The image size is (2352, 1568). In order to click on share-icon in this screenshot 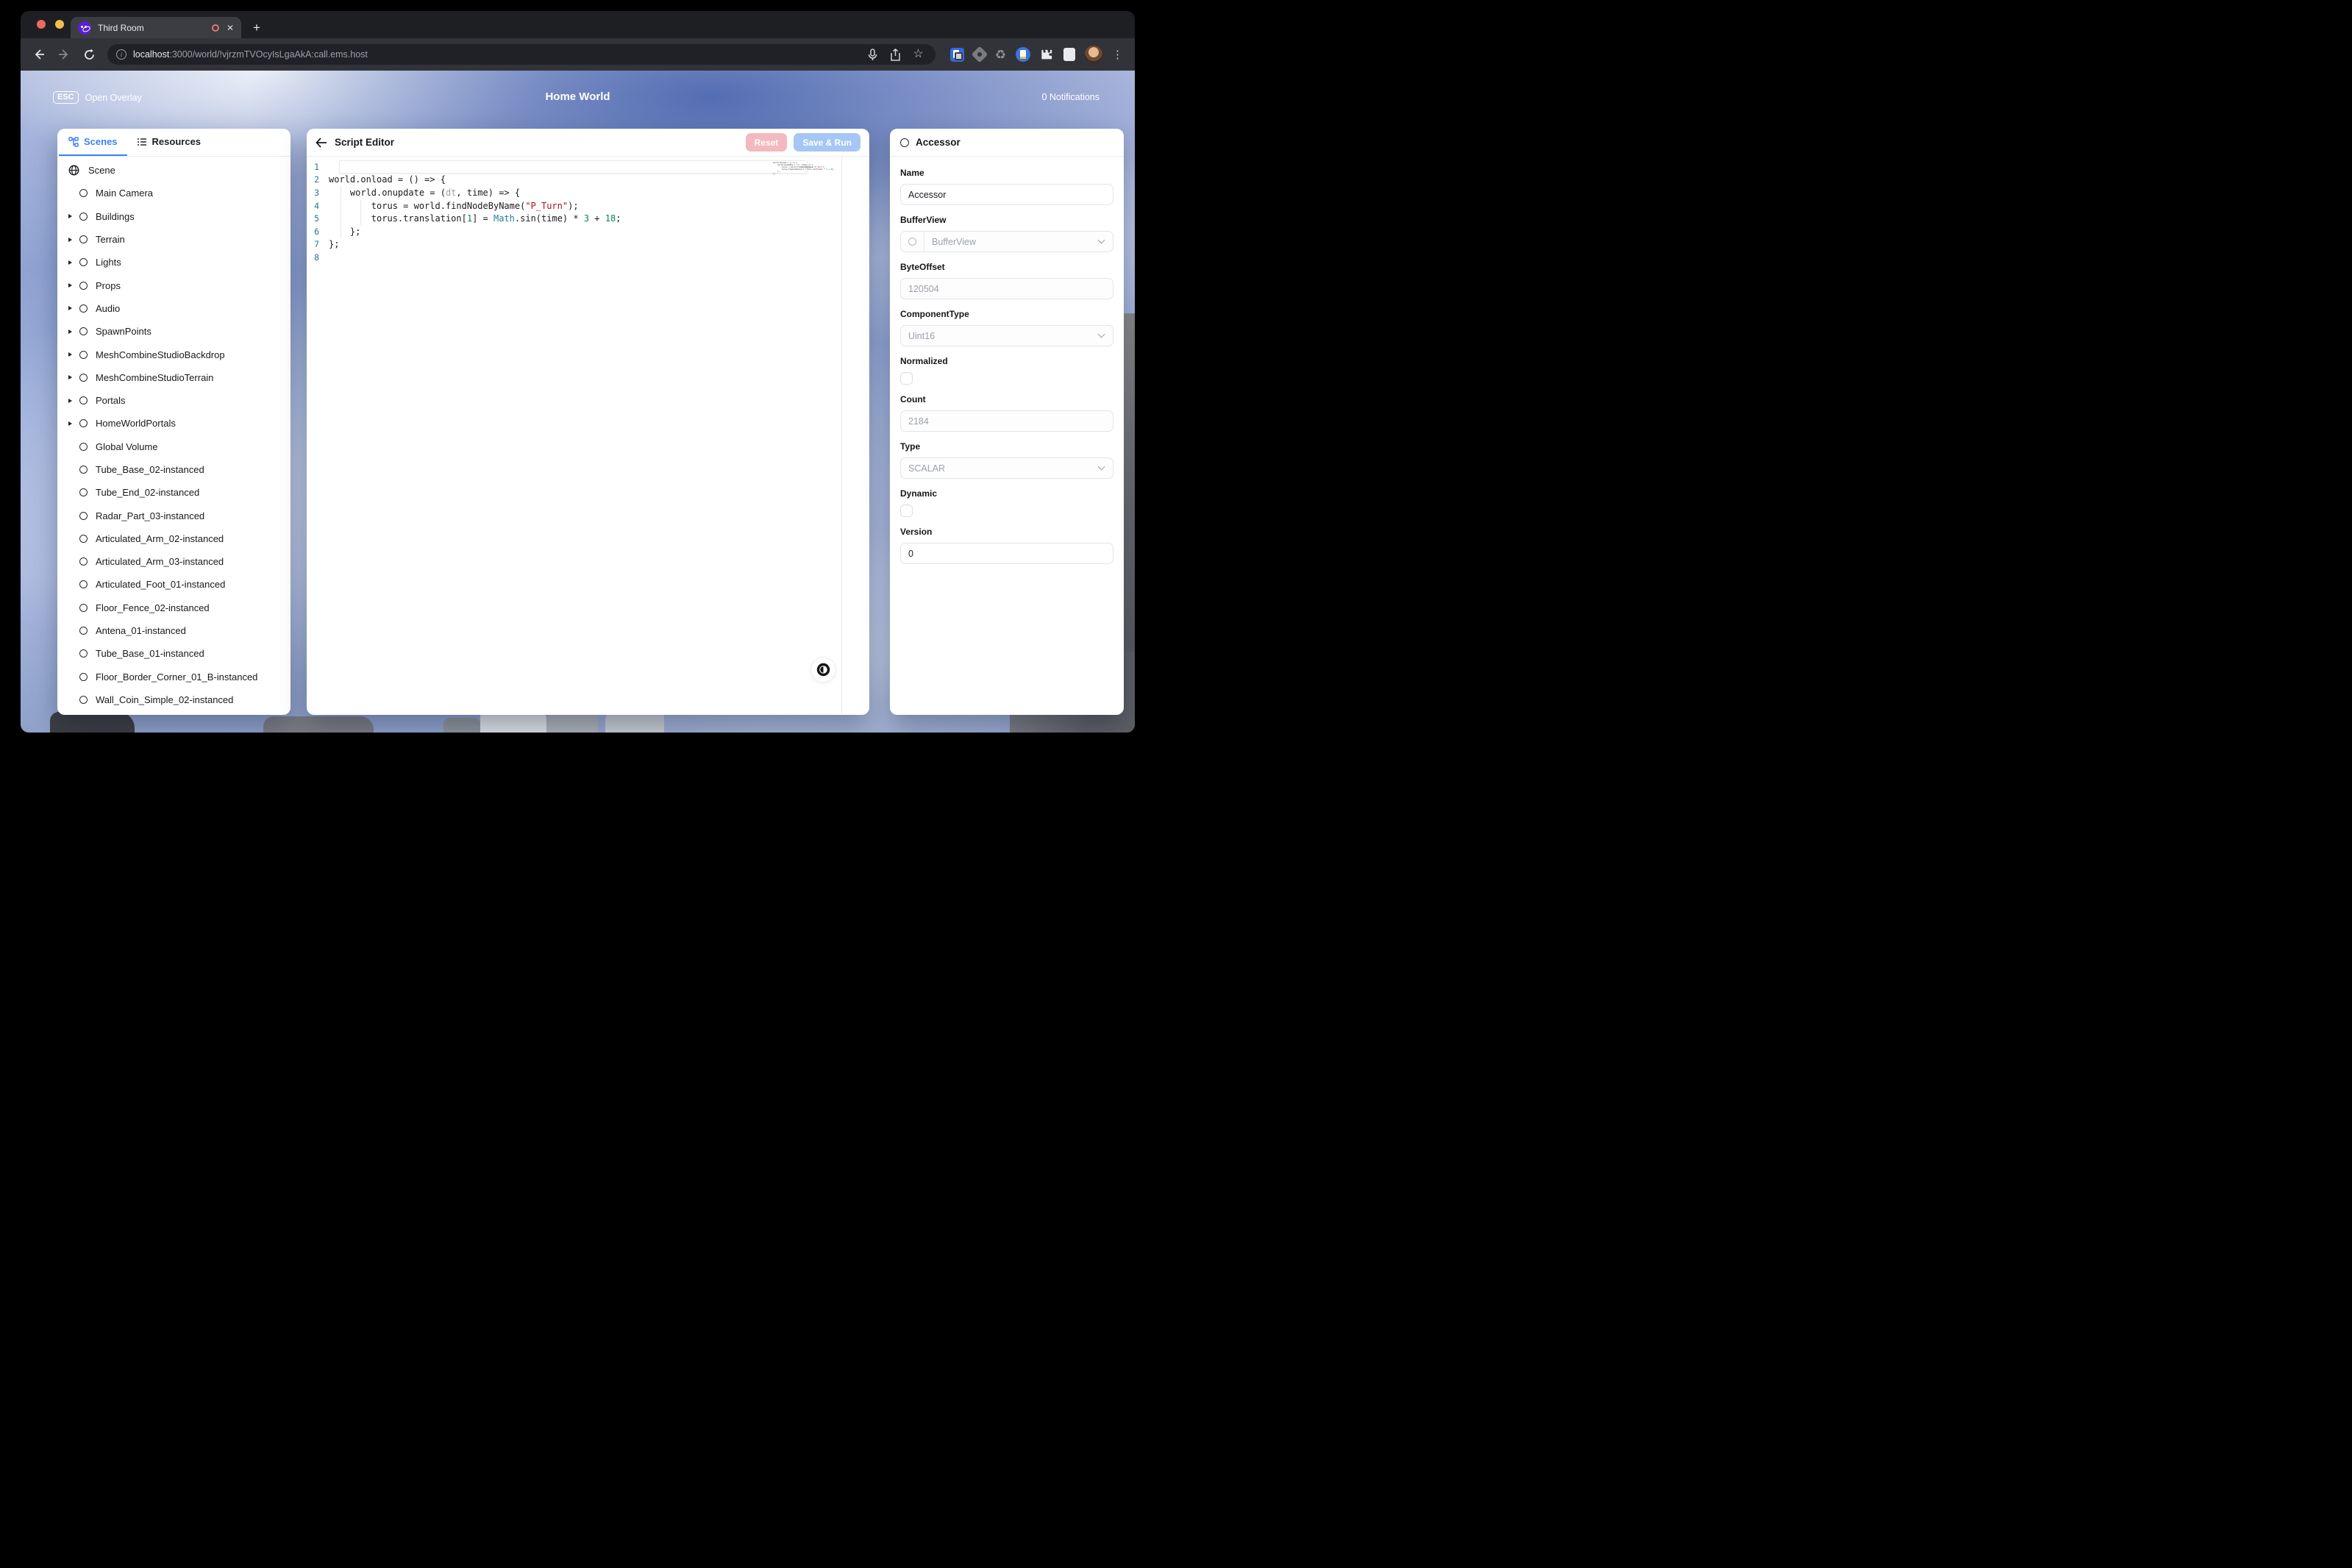, I will do `click(895, 54)`.